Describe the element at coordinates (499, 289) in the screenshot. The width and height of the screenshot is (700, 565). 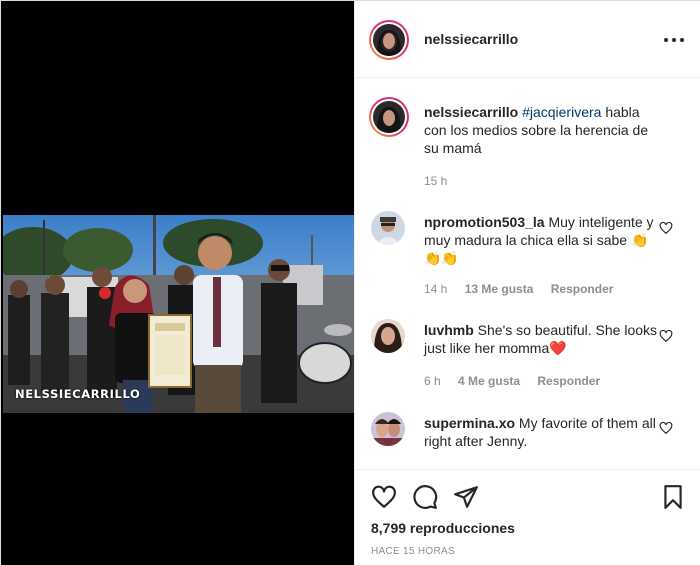
I see `comment-likes: 13 Me gusta` at that location.